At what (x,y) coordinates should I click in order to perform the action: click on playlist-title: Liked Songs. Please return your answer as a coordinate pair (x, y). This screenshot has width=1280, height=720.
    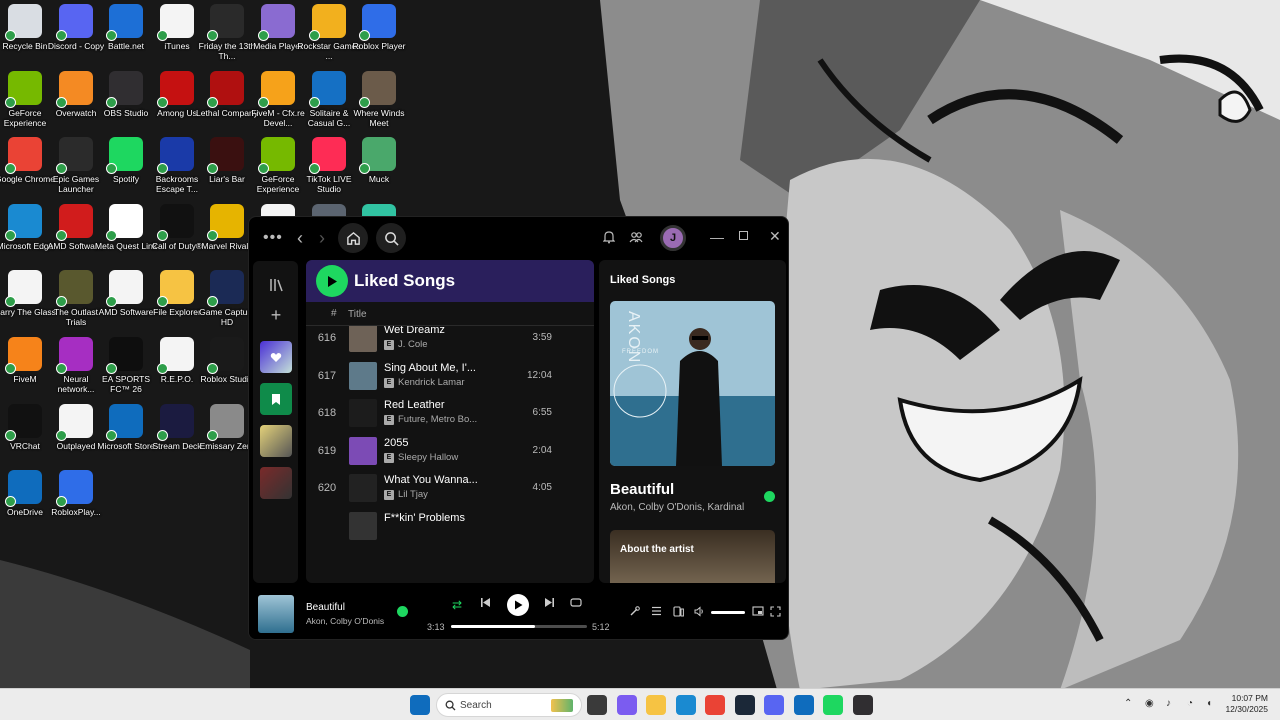
    Looking at the image, I should click on (405, 280).